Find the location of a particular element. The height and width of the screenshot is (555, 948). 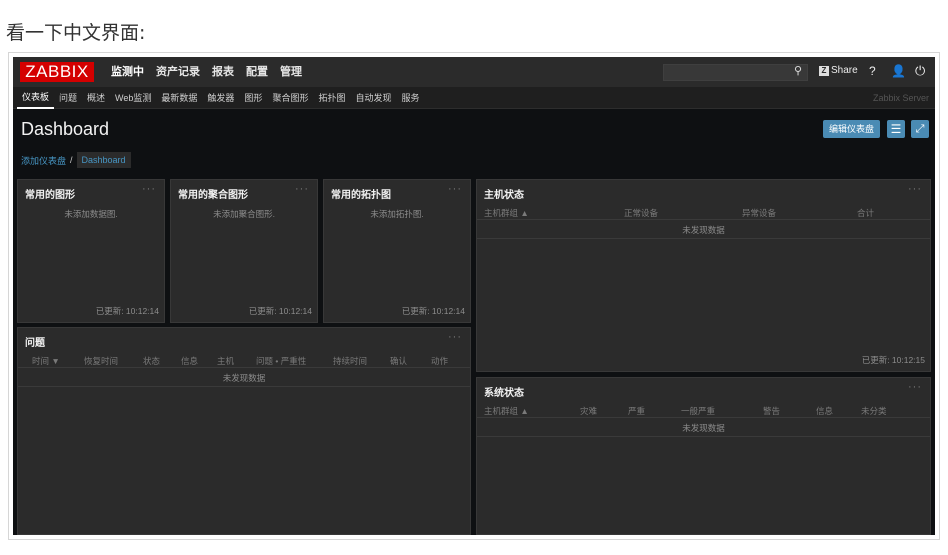

user-profile-icon: 👤 is located at coordinates (898, 71).